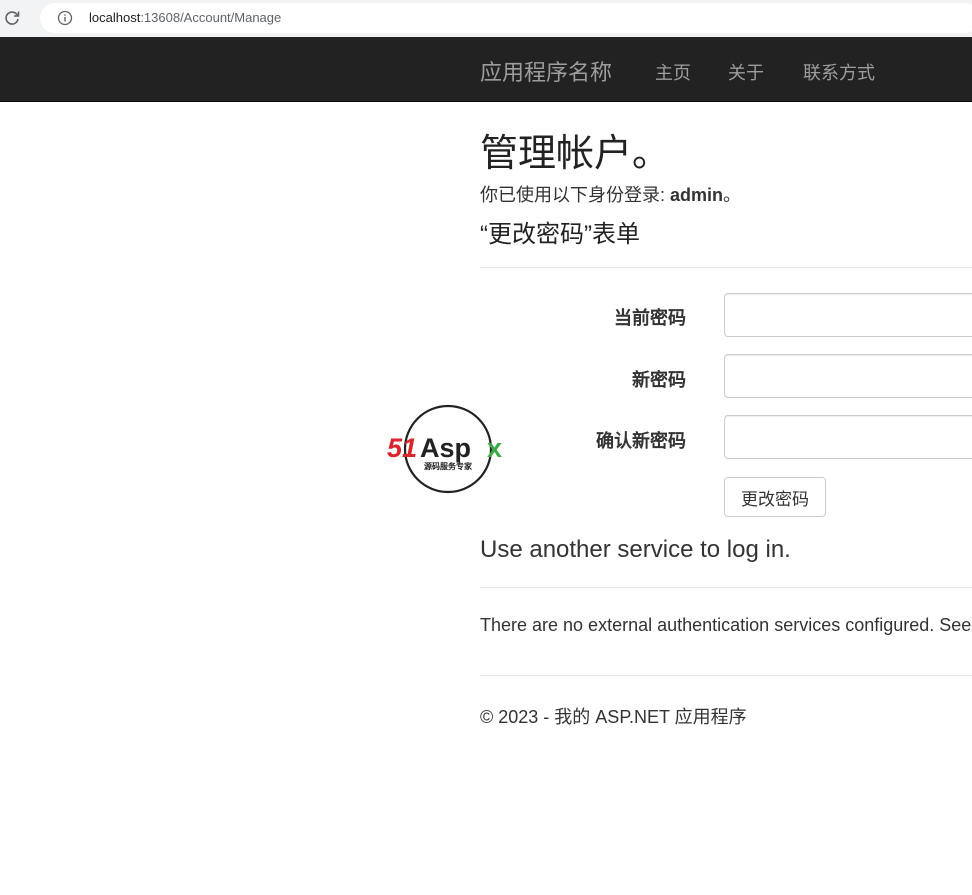 The width and height of the screenshot is (972, 895). What do you see at coordinates (575, 195) in the screenshot?
I see `login-prefix: 你已使用以下身份登录:` at bounding box center [575, 195].